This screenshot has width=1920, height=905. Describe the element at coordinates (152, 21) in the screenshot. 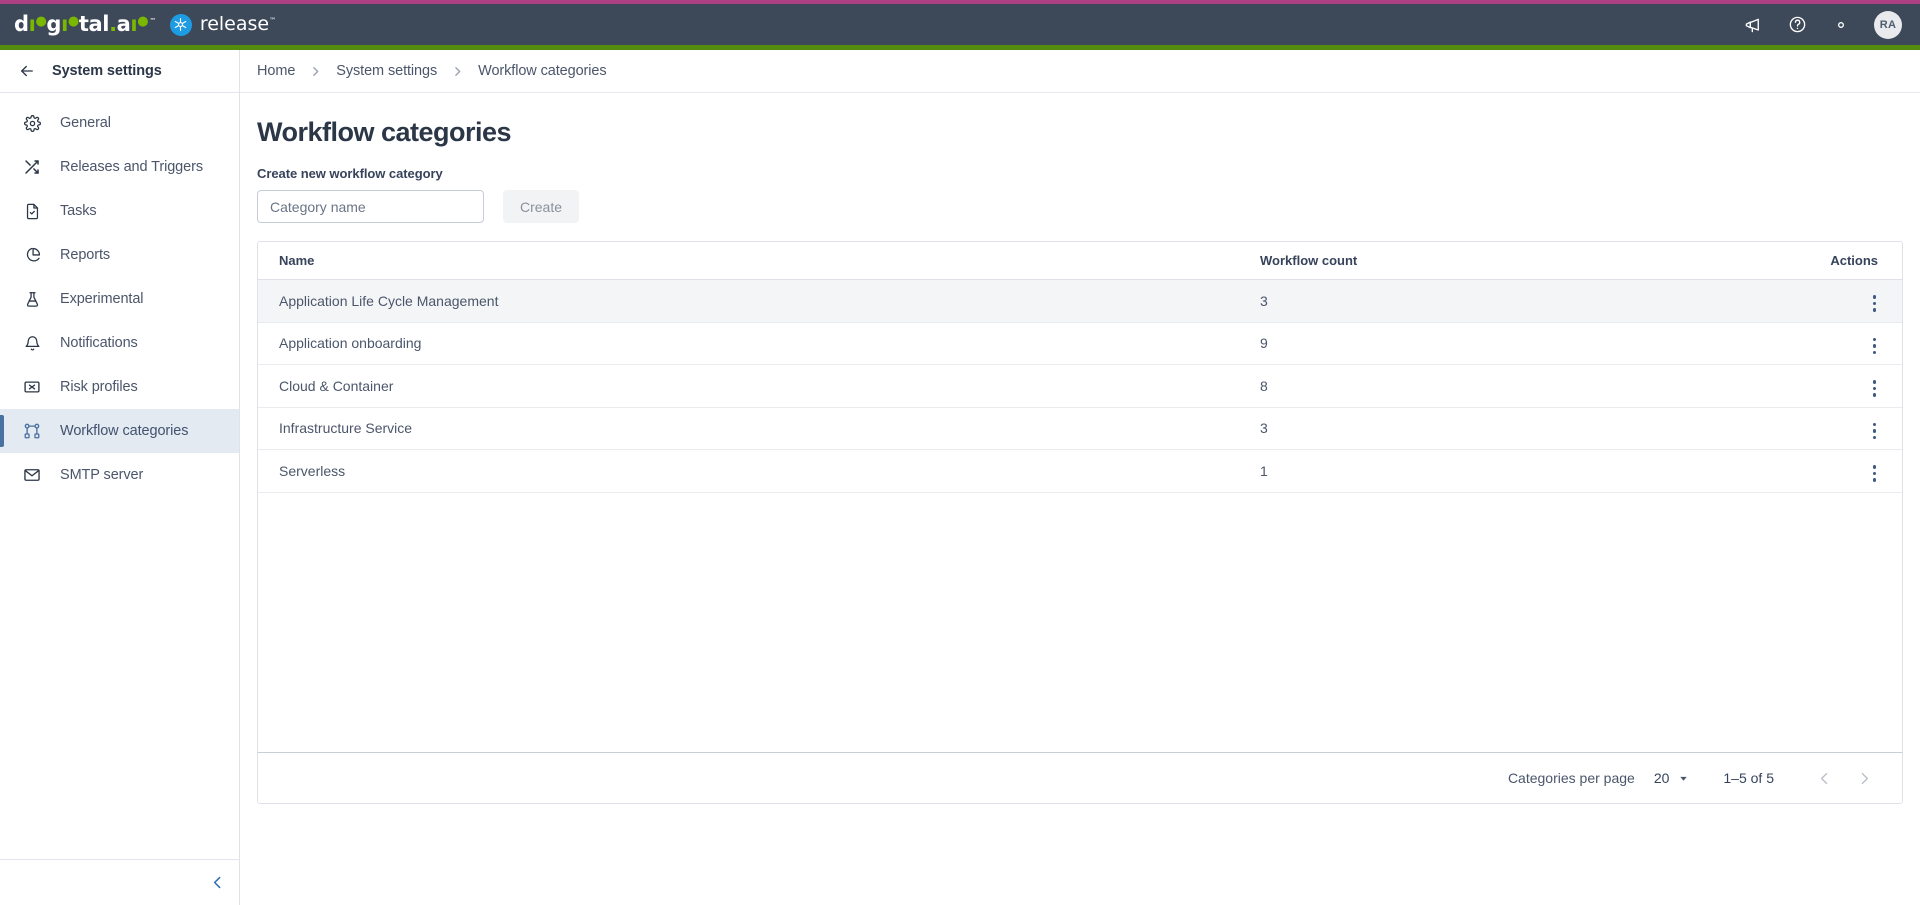

I see `digitalai-logo-trademark: ™` at that location.